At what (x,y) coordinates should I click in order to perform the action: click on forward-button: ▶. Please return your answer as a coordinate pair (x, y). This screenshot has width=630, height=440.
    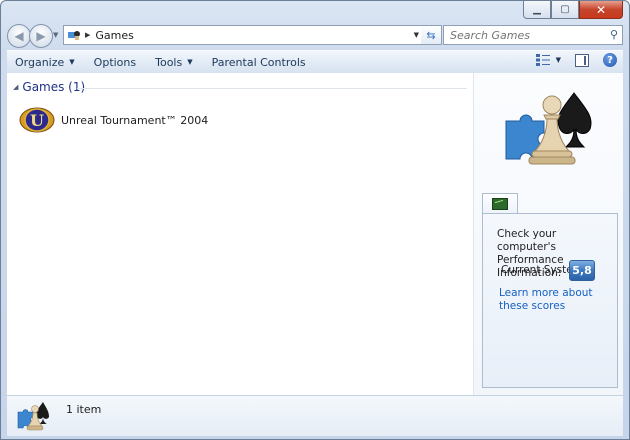
    Looking at the image, I should click on (41, 36).